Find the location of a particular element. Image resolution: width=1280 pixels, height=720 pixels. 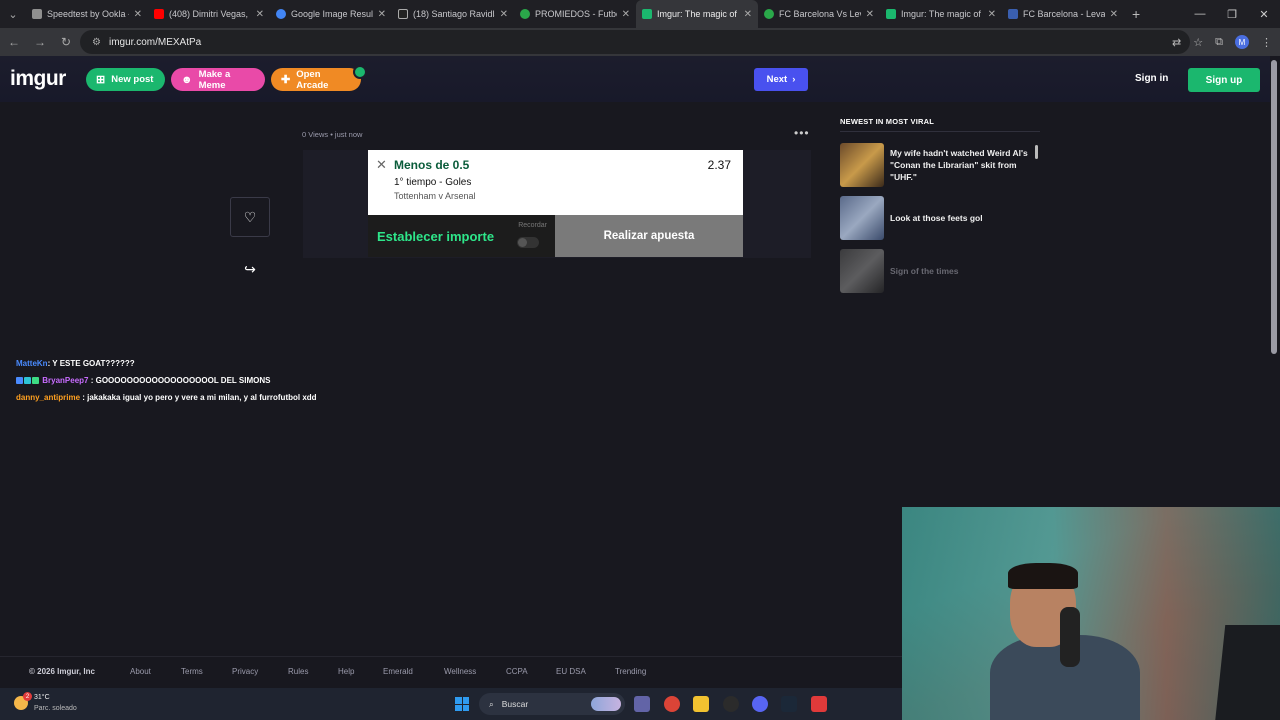

sidebar-post-title: Sign of the times is located at coordinates (924, 271).